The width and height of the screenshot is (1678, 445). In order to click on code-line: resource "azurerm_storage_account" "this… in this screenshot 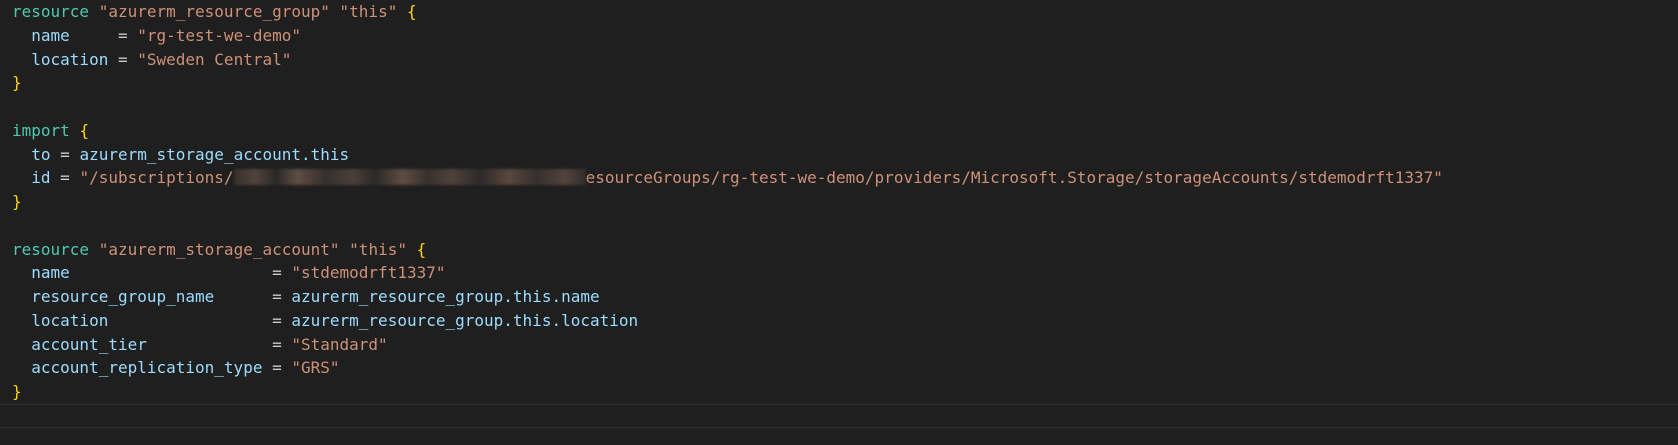, I will do `click(845, 250)`.